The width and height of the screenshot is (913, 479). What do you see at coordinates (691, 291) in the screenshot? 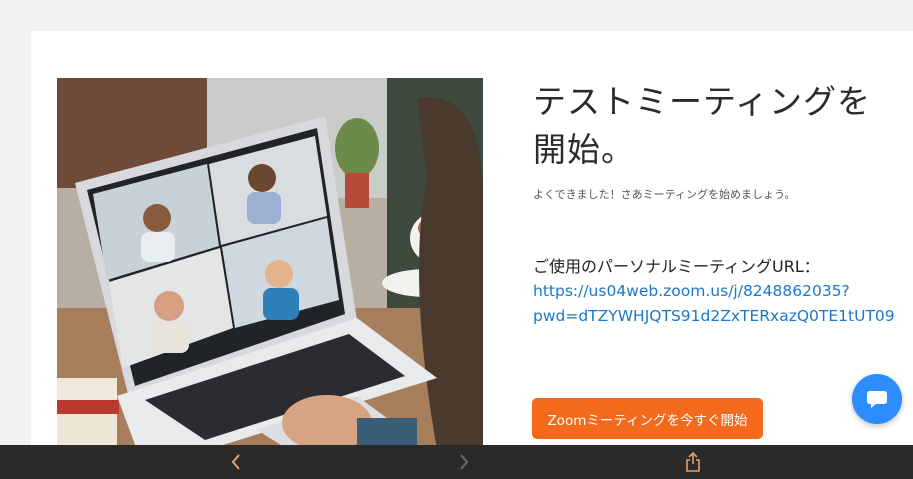
I see `url-line-1: https://us04web.zoom.us/j/8248862035?` at bounding box center [691, 291].